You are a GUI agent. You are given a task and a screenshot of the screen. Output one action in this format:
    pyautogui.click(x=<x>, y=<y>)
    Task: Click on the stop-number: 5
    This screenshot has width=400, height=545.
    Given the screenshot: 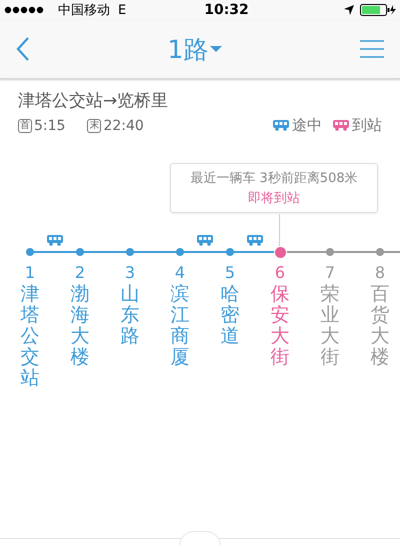 What is the action you would take?
    pyautogui.click(x=230, y=272)
    